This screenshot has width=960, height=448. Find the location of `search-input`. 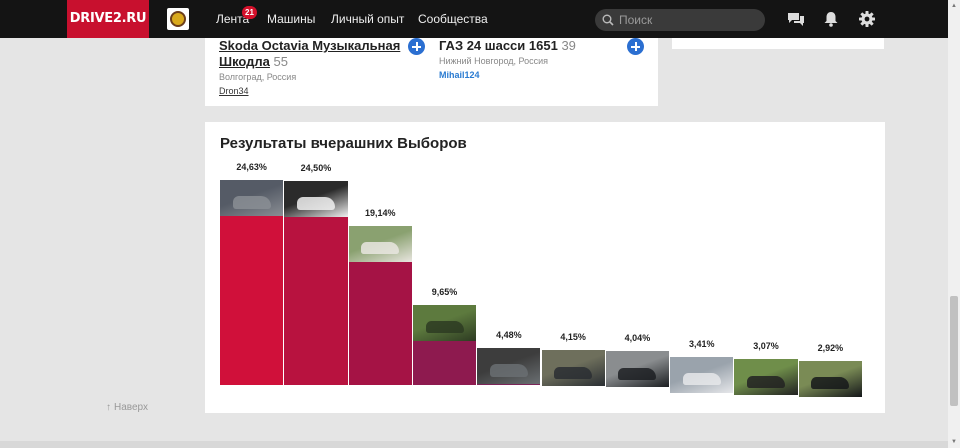

search-input is located at coordinates (689, 20).